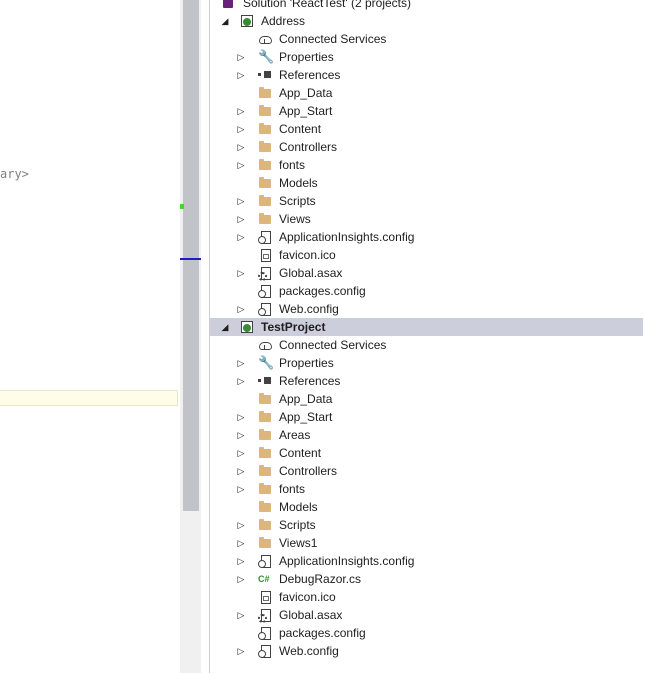 This screenshot has height=673, width=645. What do you see at coordinates (293, 327) in the screenshot?
I see `project-label: TestProject` at bounding box center [293, 327].